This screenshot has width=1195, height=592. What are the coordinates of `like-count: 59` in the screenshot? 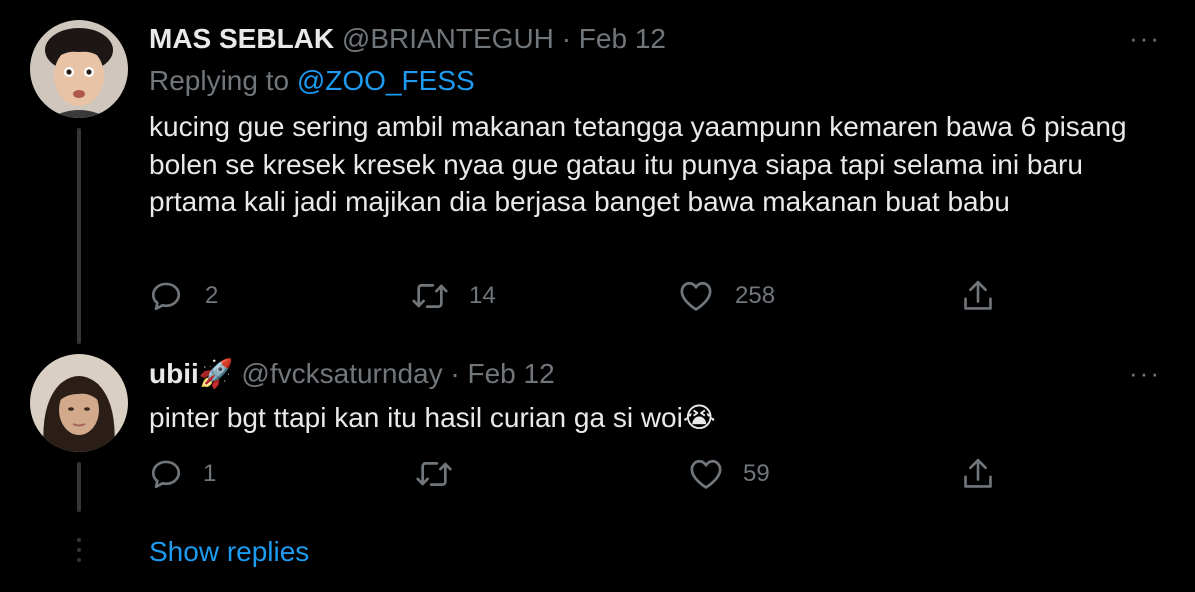 It's located at (756, 473).